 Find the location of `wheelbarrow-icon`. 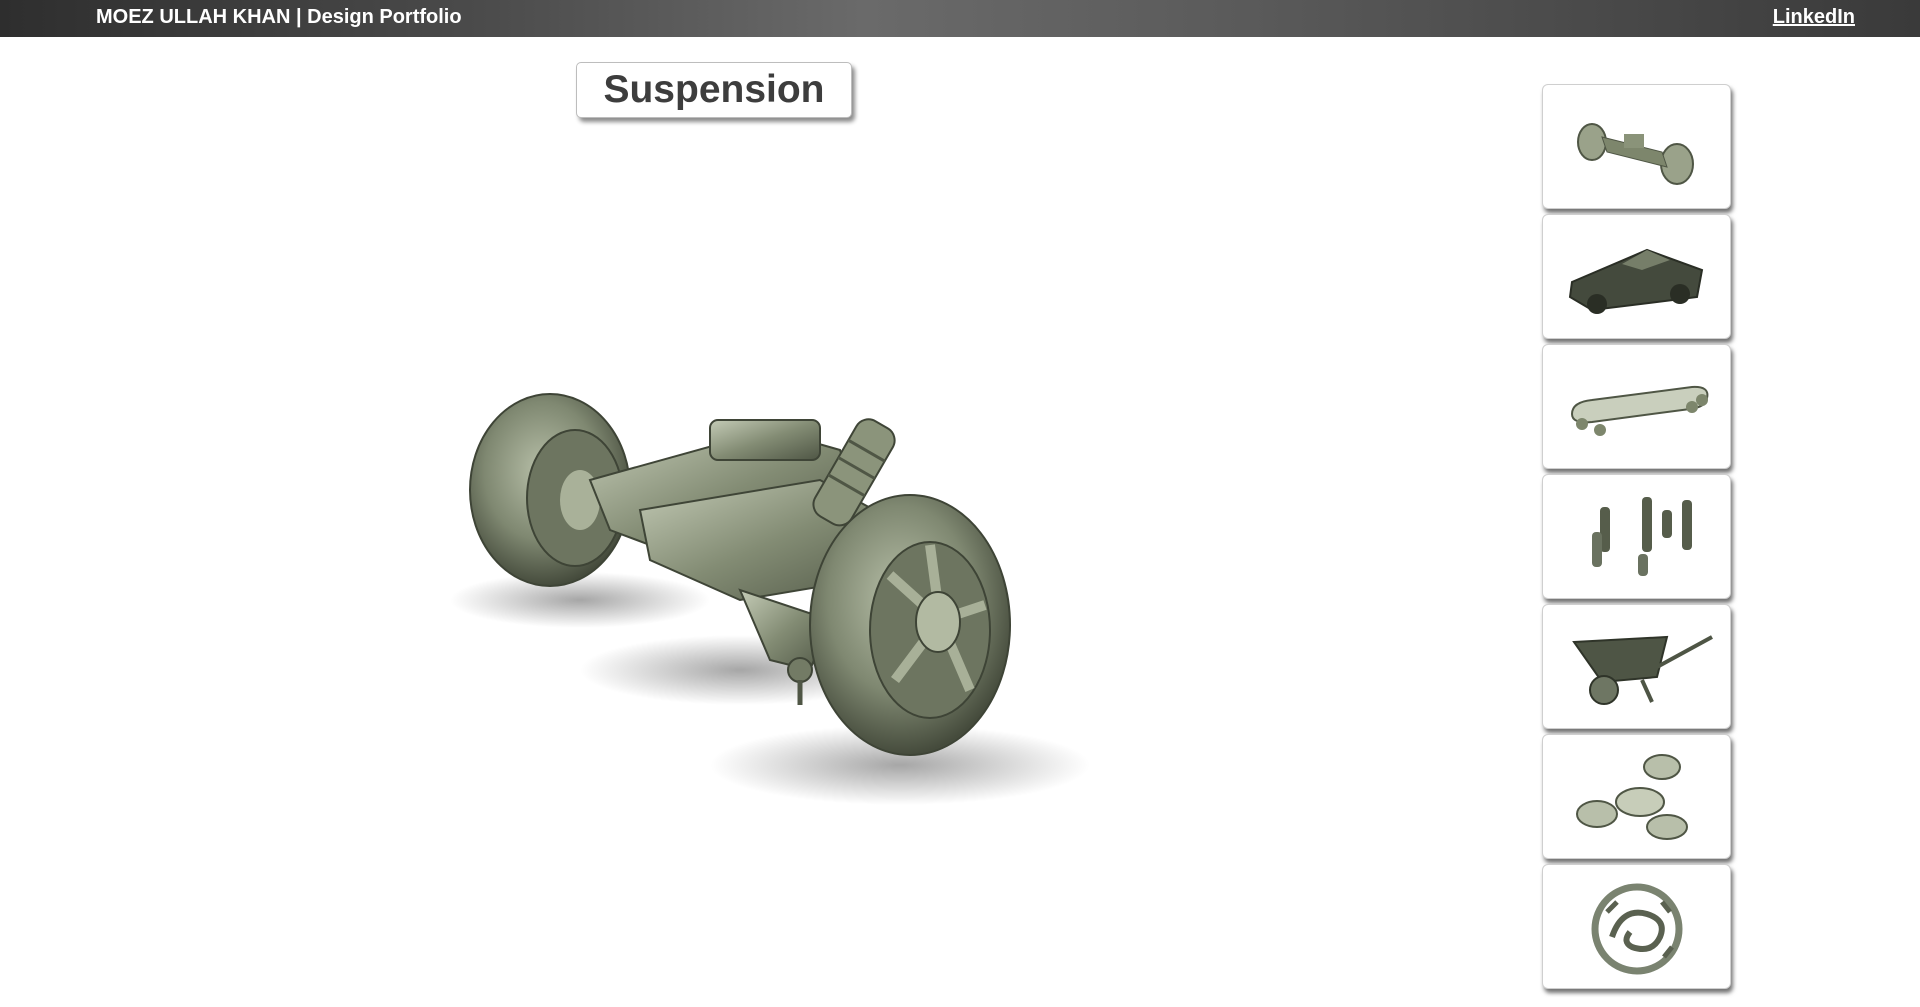

wheelbarrow-icon is located at coordinates (1642, 669).